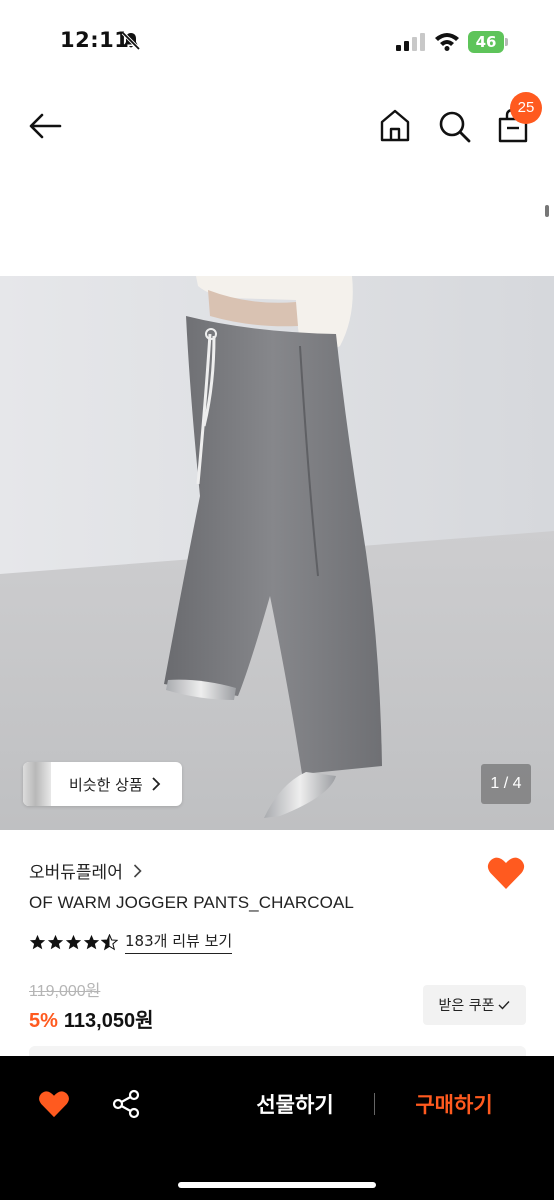 The image size is (554, 1200). I want to click on similar-products-button: 비슷한 상품, so click(102, 784).